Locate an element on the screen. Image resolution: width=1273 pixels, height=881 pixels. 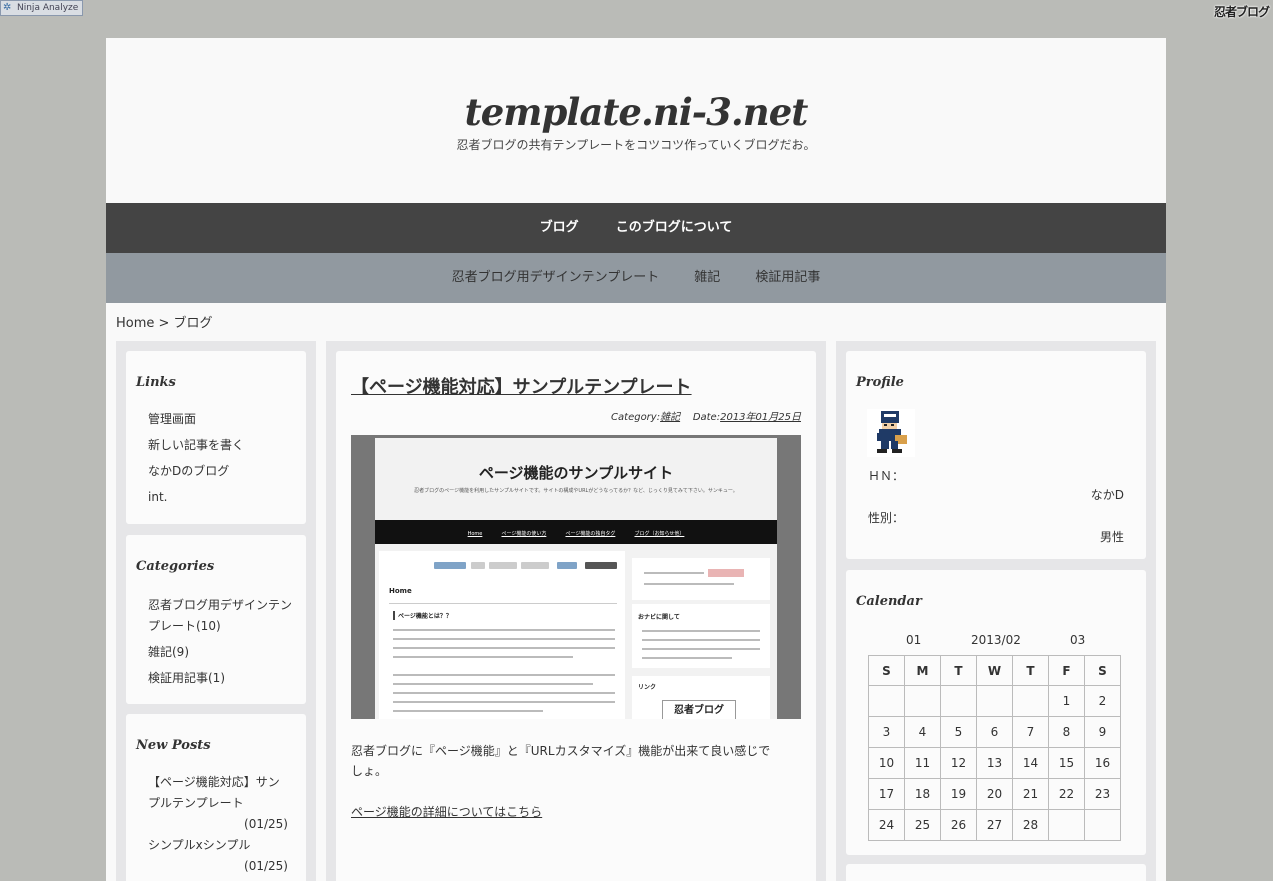
calendar-day: 12 is located at coordinates (958, 763).